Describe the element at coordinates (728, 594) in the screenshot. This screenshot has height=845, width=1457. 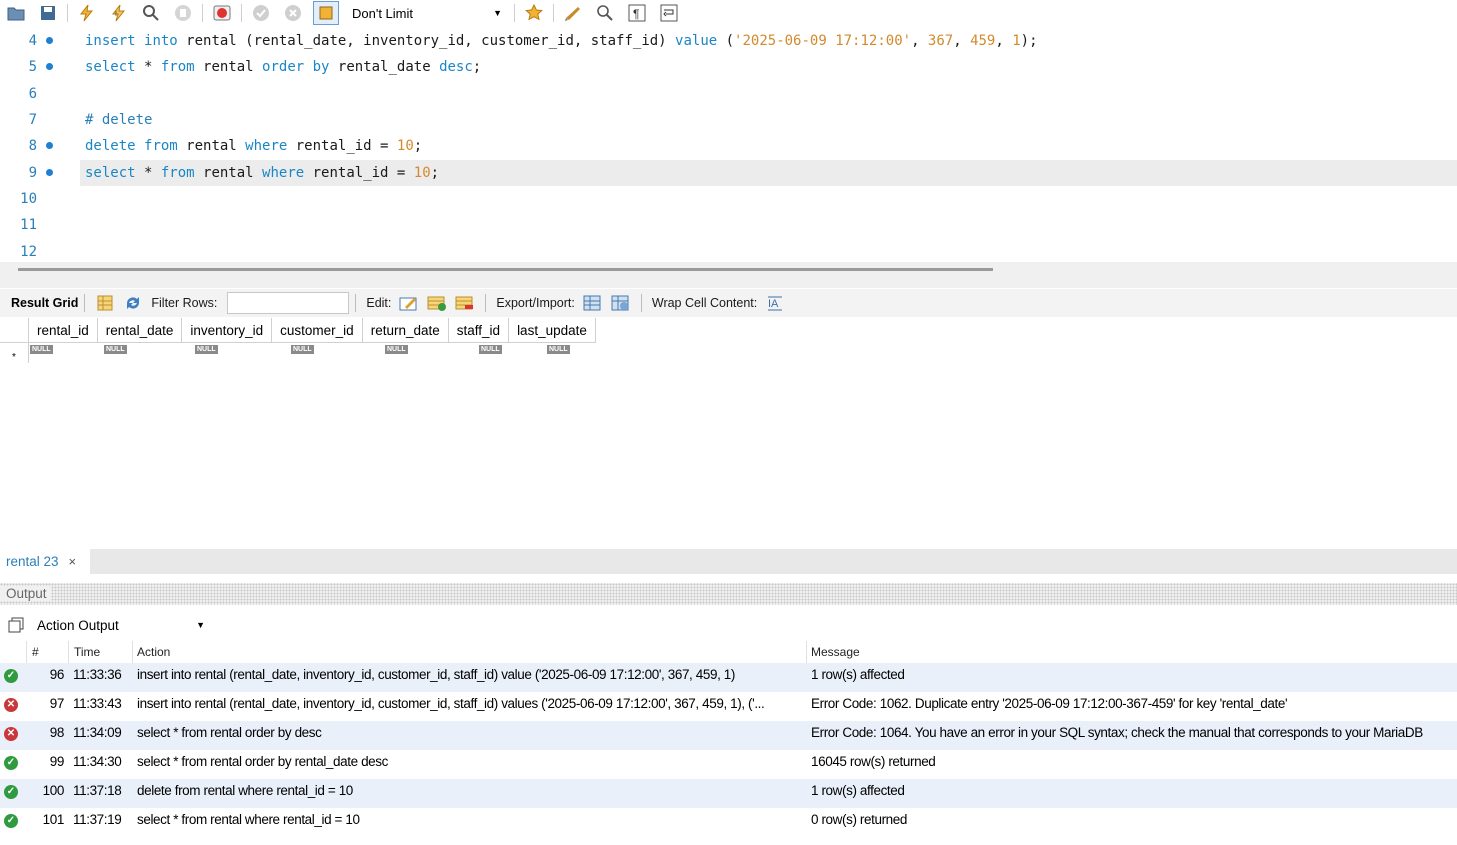
I see `output-panel-header: Output` at that location.